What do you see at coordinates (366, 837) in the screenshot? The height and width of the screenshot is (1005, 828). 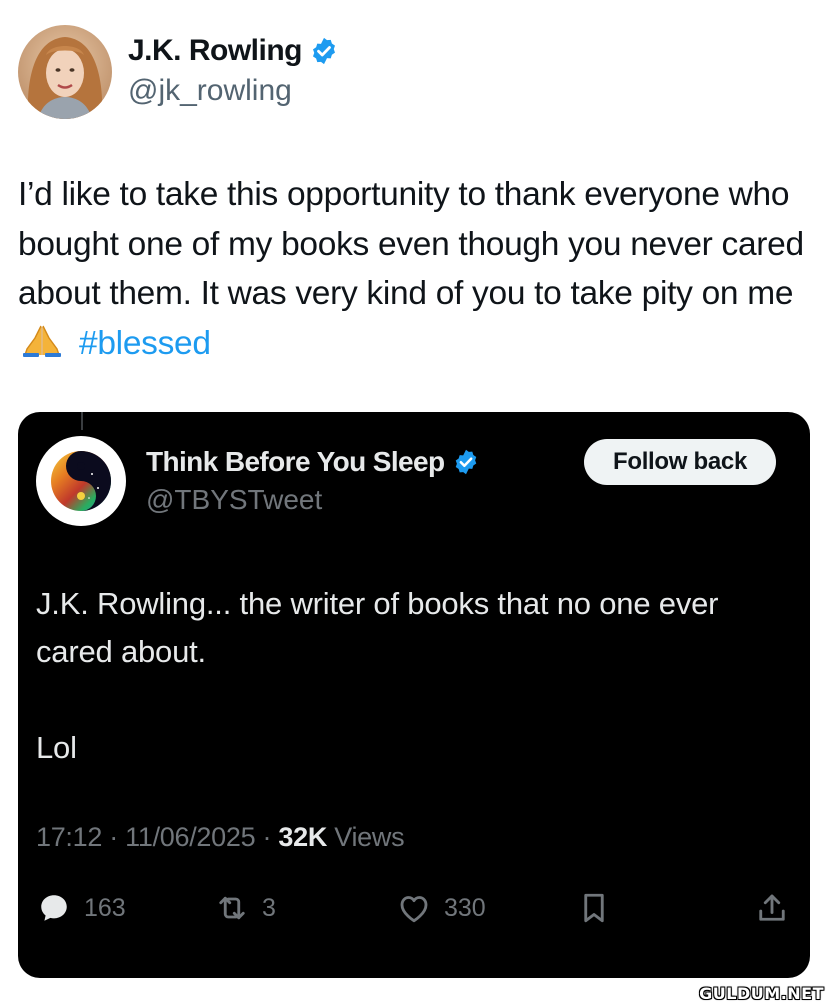 I see `views-label: Views` at bounding box center [366, 837].